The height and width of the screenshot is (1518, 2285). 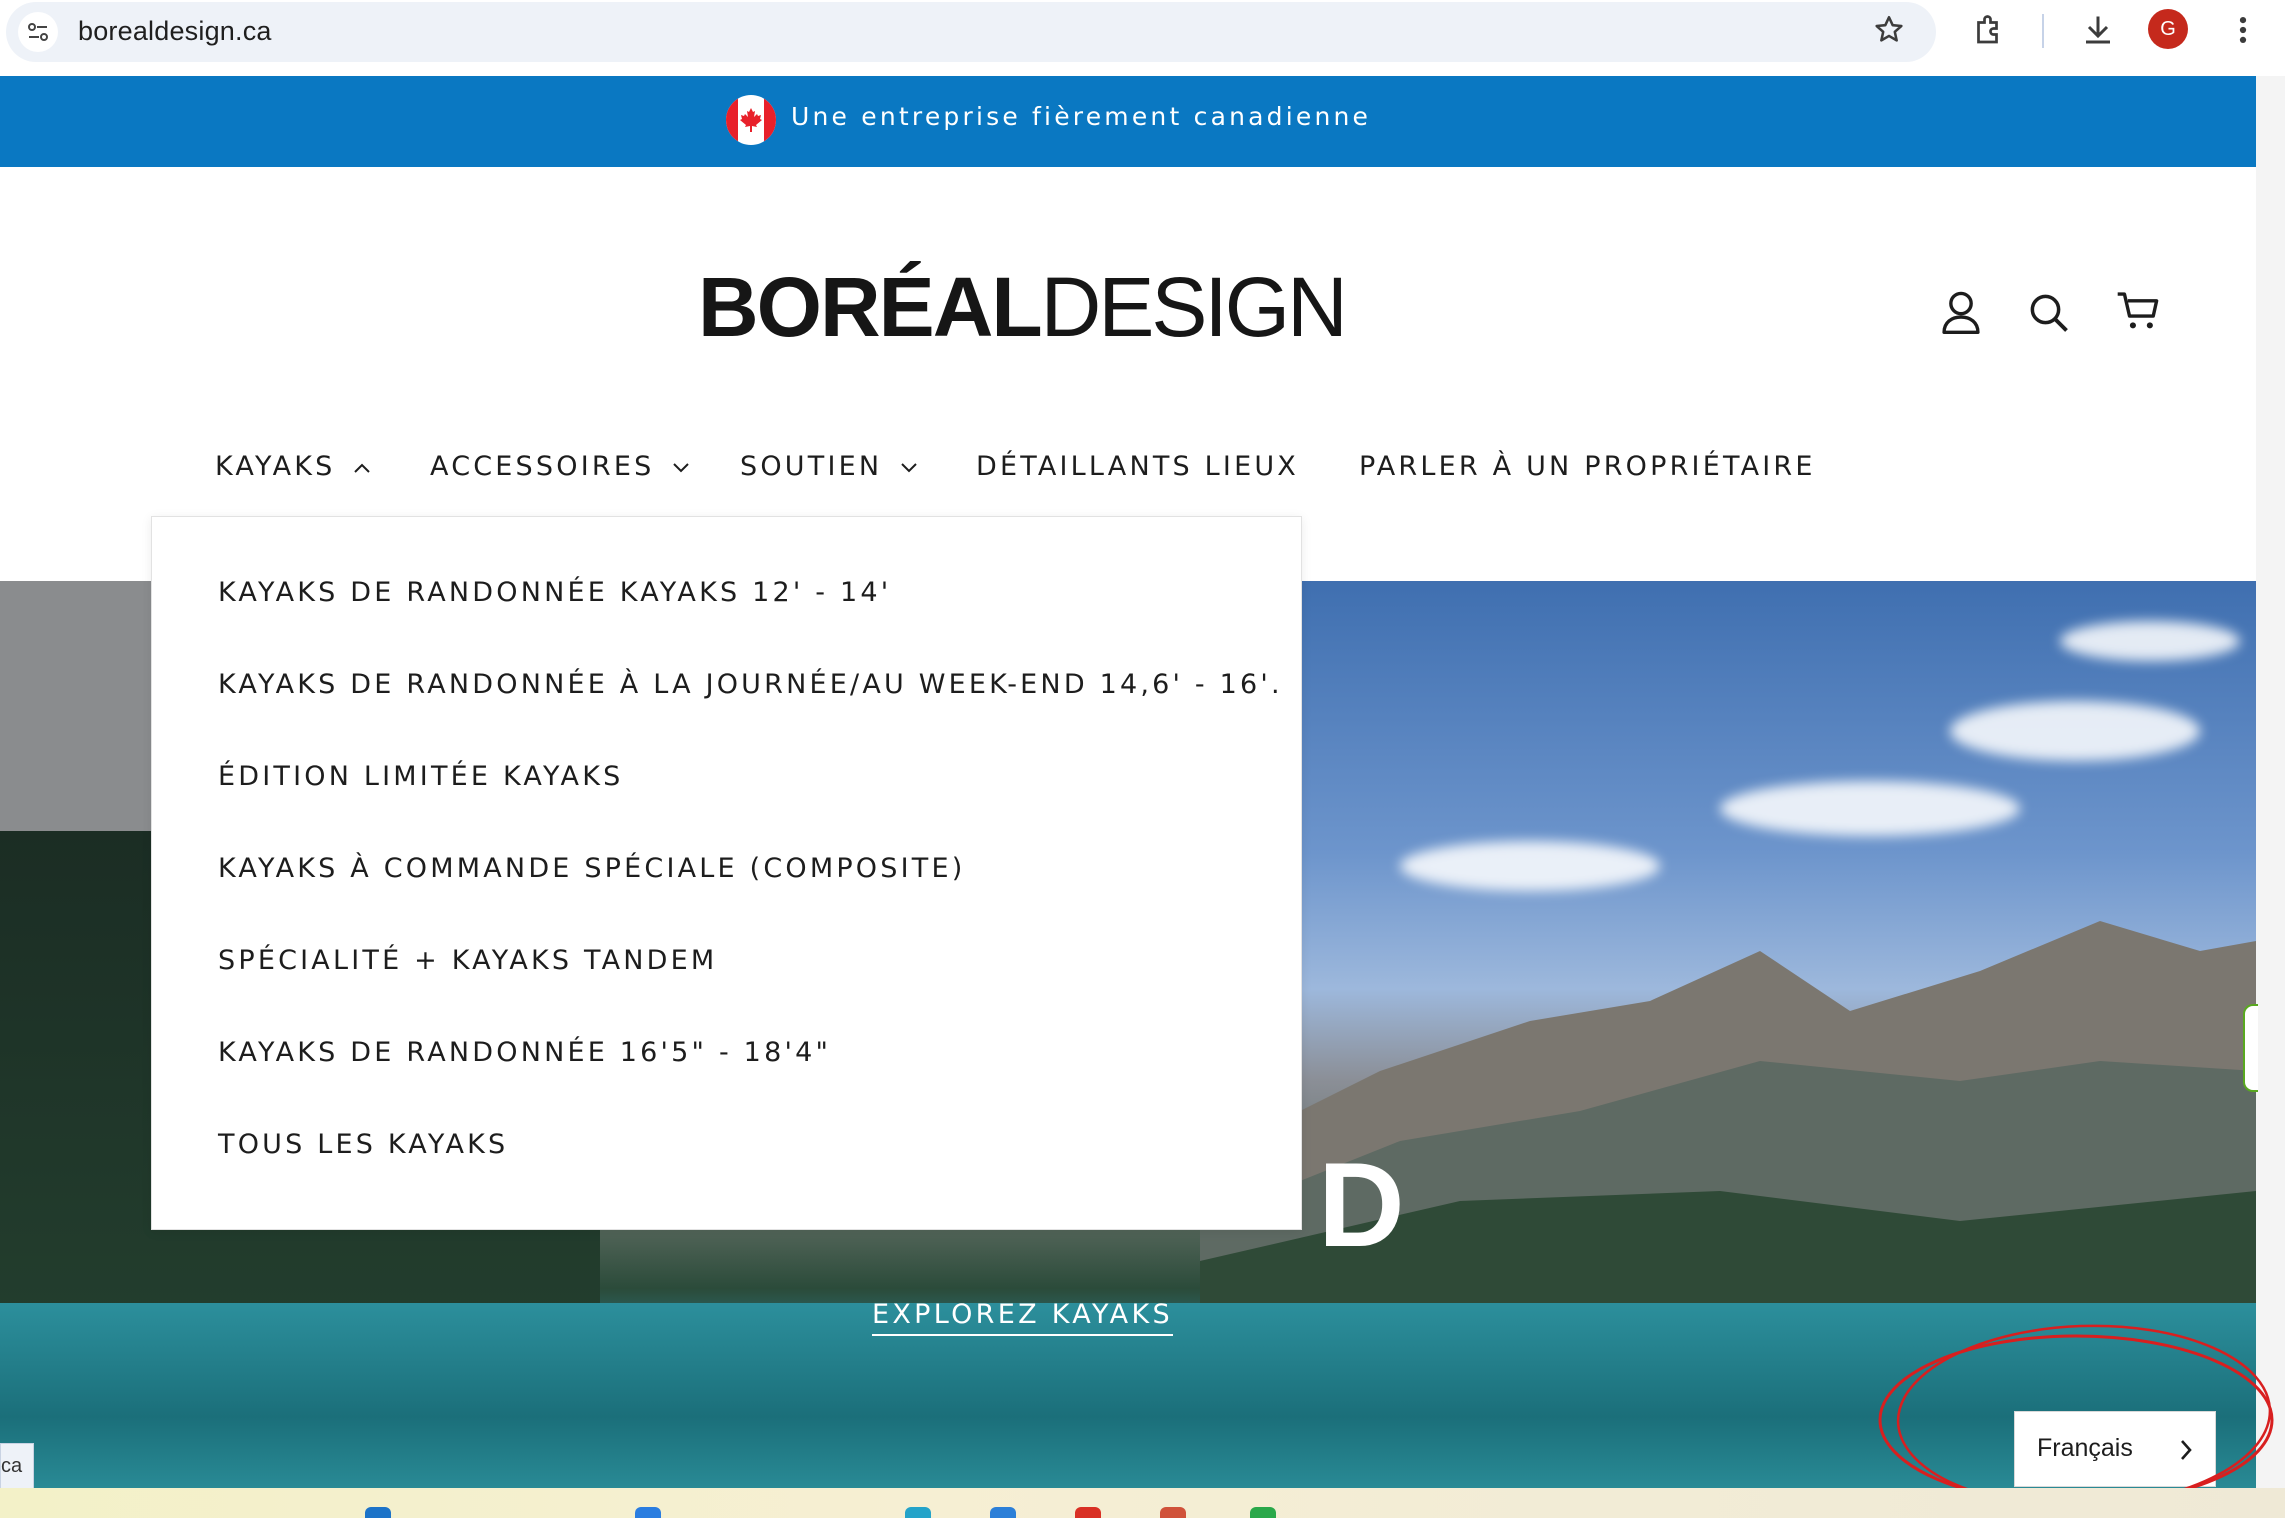 What do you see at coordinates (420, 776) in the screenshot?
I see `dropdown-item-edition-limitee: ÉDITION LIMITÉE KAYAKS` at bounding box center [420, 776].